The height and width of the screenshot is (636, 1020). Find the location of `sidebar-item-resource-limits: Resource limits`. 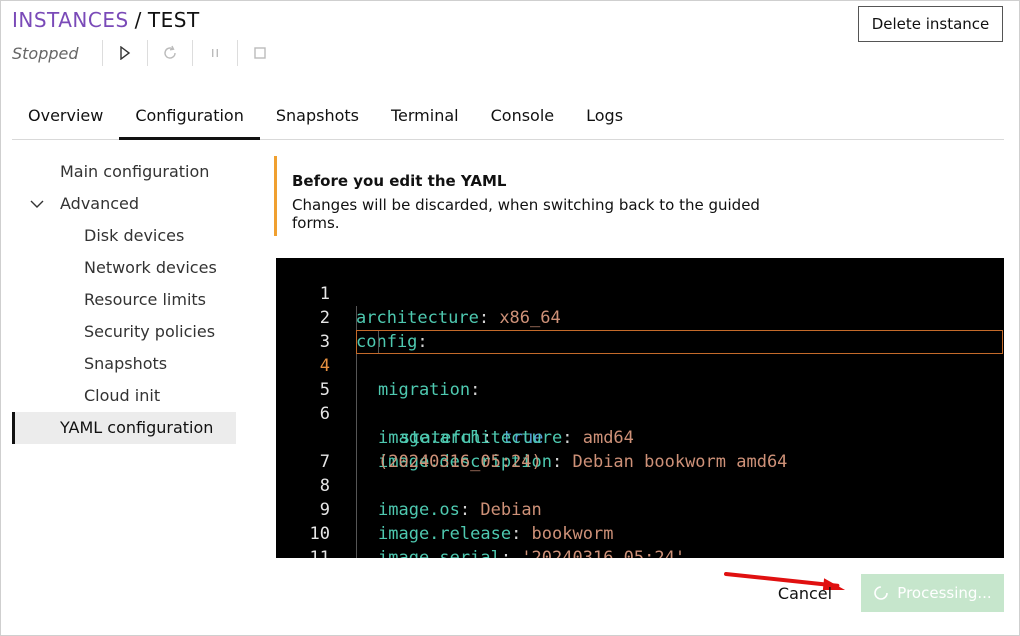

sidebar-item-resource-limits: Resource limits is located at coordinates (124, 300).